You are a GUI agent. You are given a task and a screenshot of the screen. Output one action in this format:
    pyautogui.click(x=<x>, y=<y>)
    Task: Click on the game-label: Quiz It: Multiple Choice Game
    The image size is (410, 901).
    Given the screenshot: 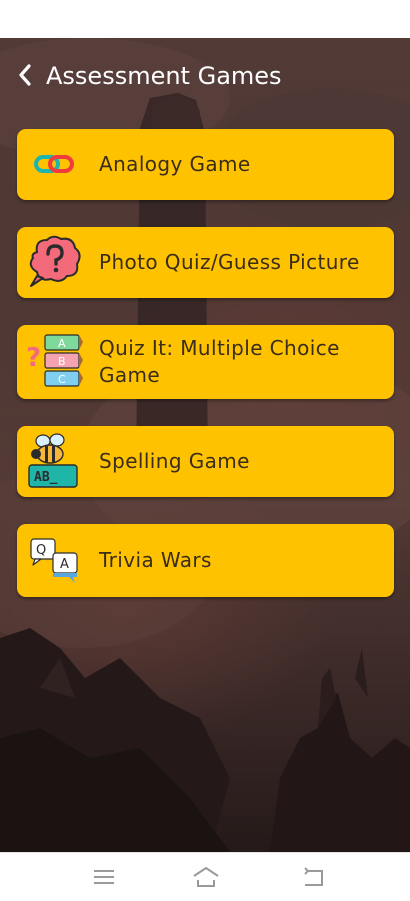 What is the action you would take?
    pyautogui.click(x=219, y=361)
    